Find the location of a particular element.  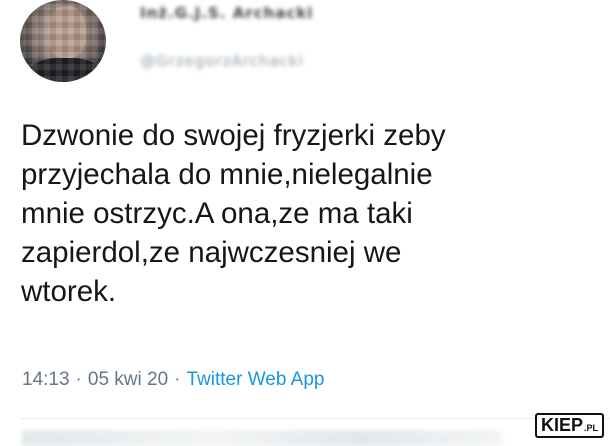

blurred-action-bar is located at coordinates (262, 438).